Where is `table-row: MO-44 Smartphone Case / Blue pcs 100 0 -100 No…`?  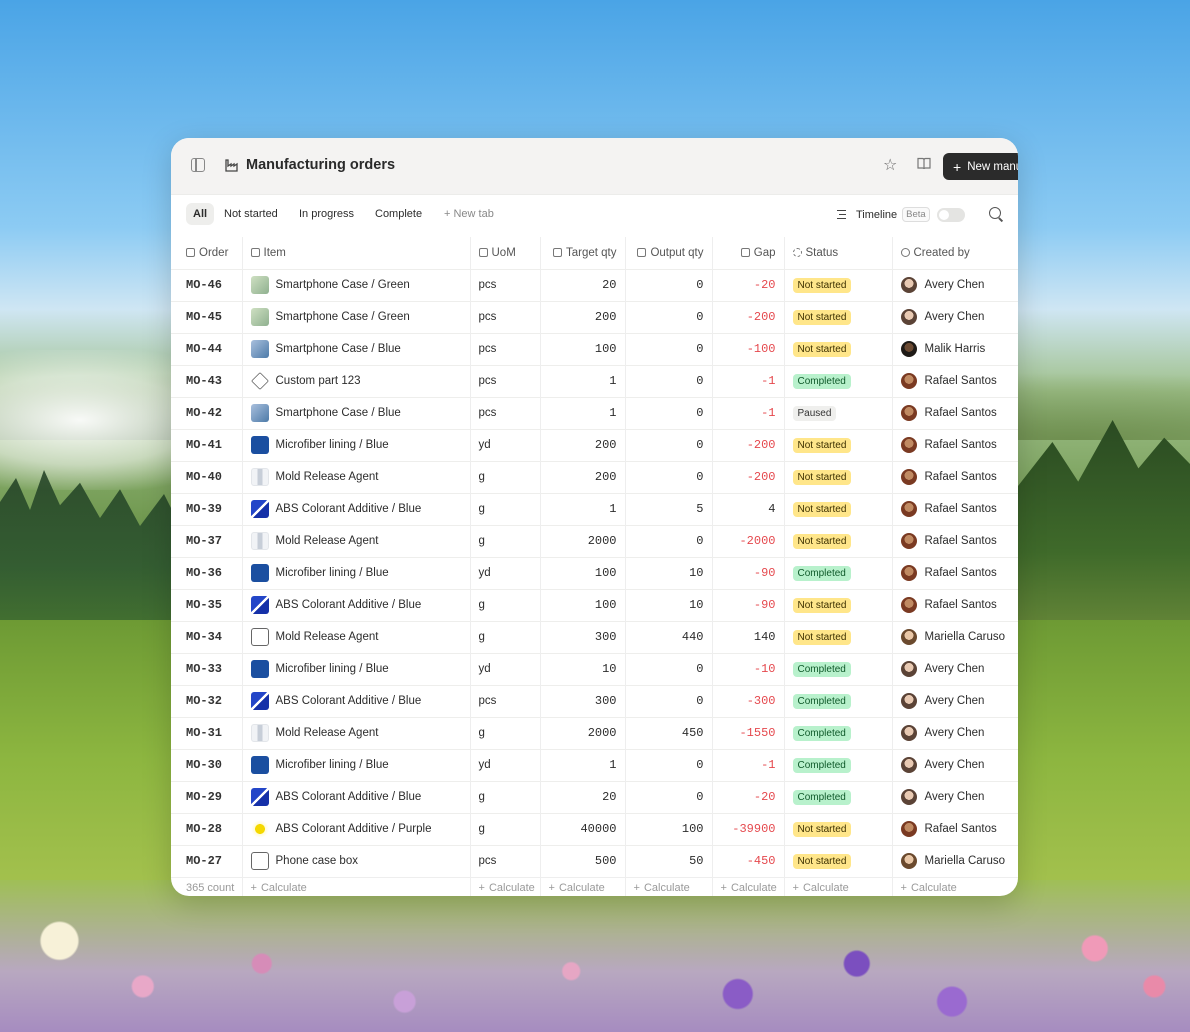 table-row: MO-44 Smartphone Case / Blue pcs 100 0 -100 No… is located at coordinates (594, 348).